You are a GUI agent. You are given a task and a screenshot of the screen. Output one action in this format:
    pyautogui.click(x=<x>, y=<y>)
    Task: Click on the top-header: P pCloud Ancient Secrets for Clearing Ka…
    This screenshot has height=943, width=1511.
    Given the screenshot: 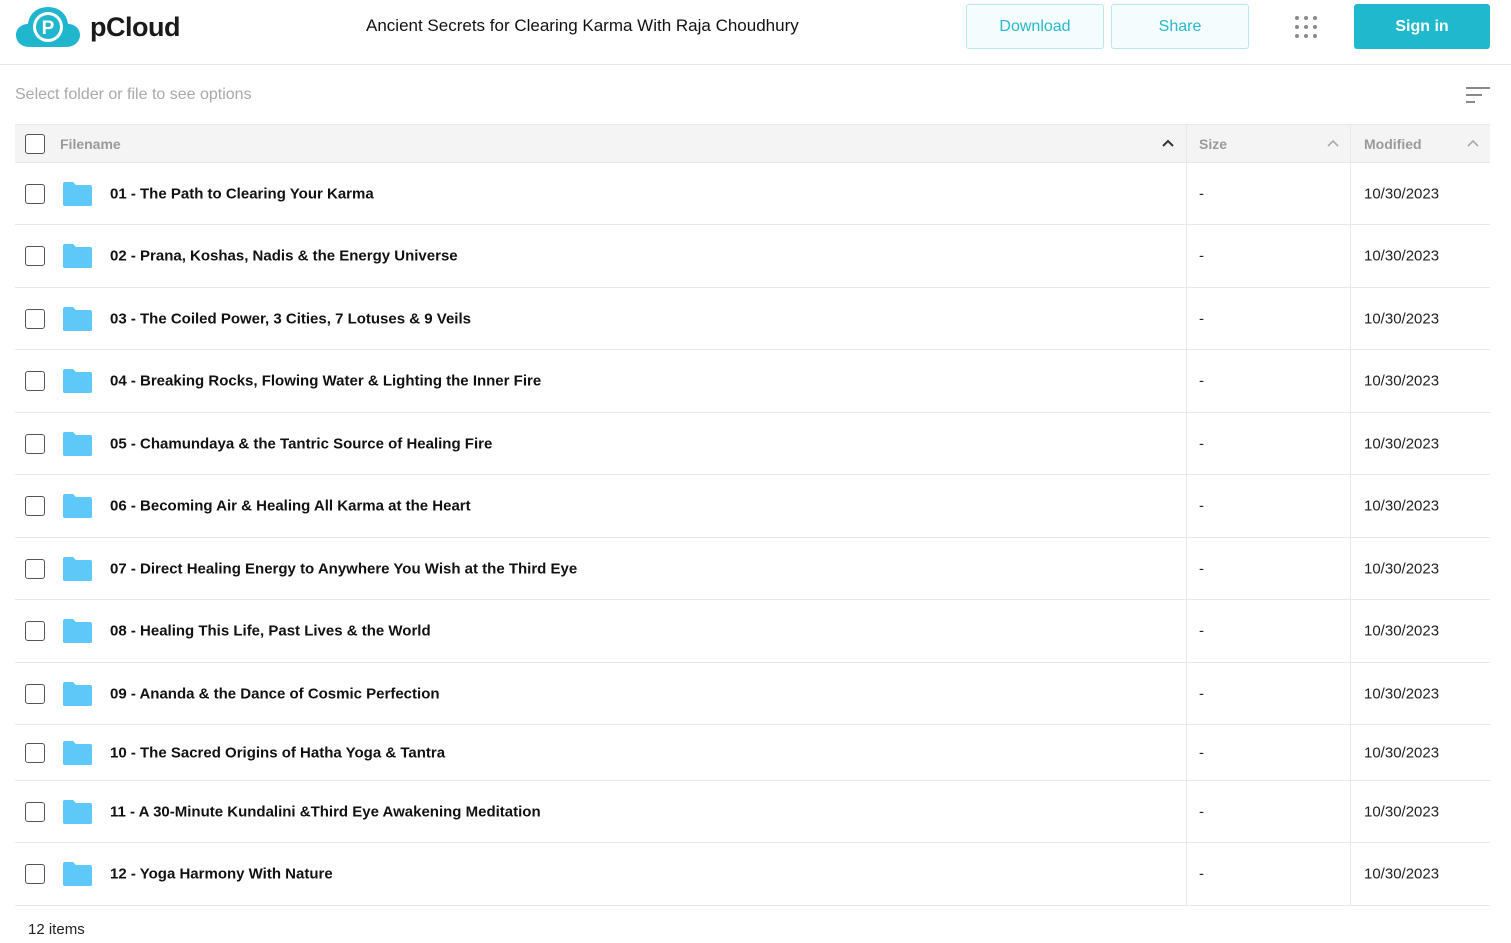 What is the action you would take?
    pyautogui.click(x=755, y=32)
    